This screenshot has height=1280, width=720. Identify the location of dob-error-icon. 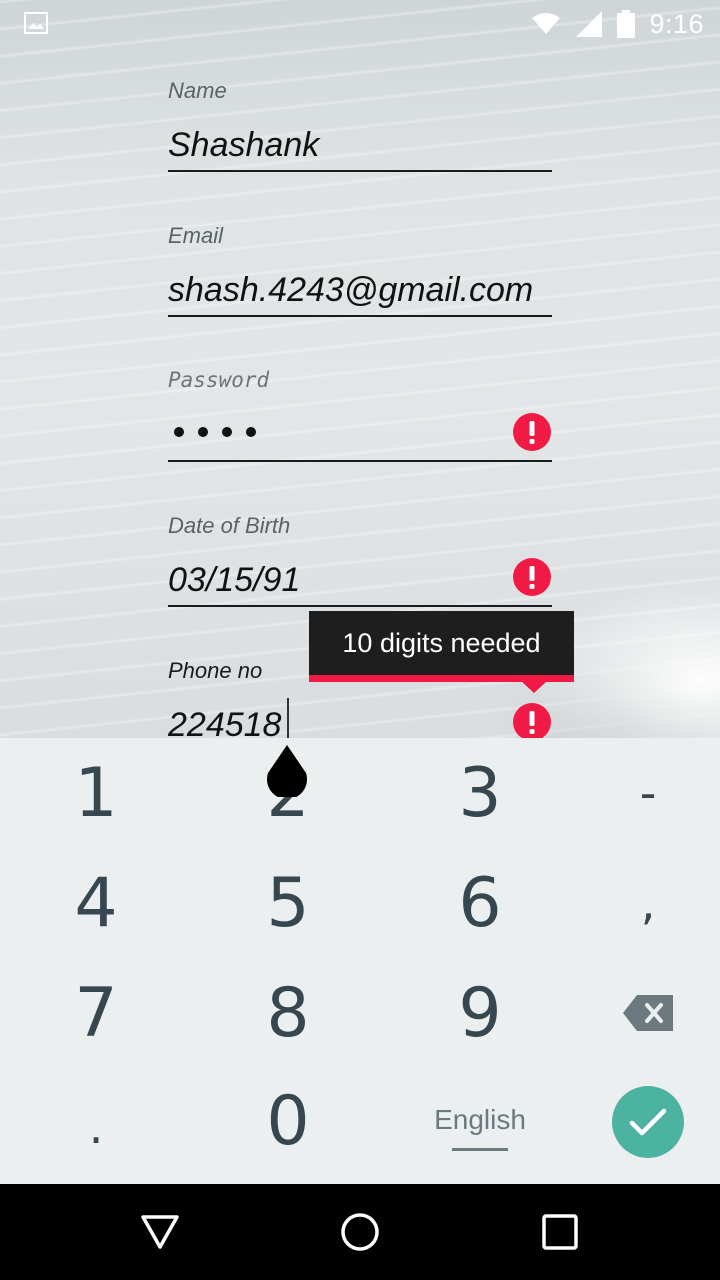
(532, 577).